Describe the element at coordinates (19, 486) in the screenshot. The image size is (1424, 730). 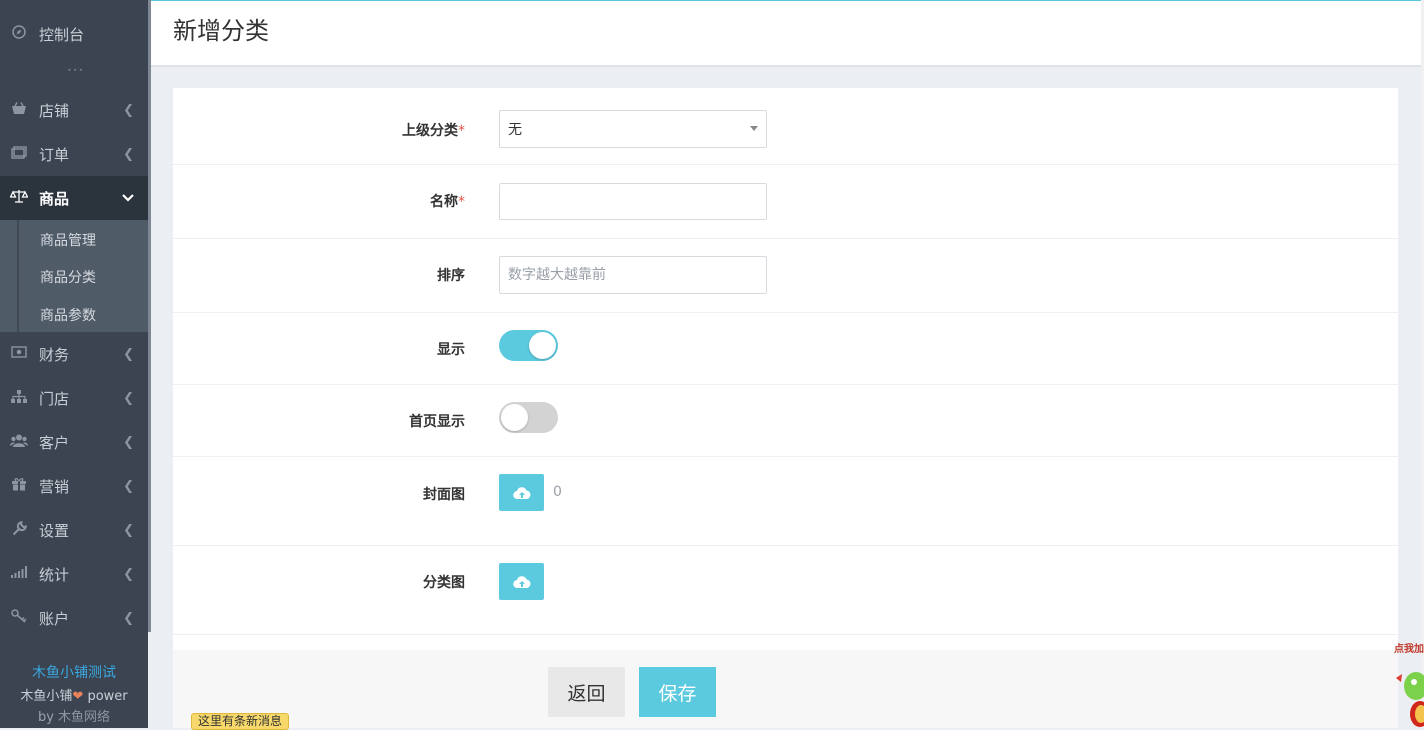
I see `gift-icon` at that location.